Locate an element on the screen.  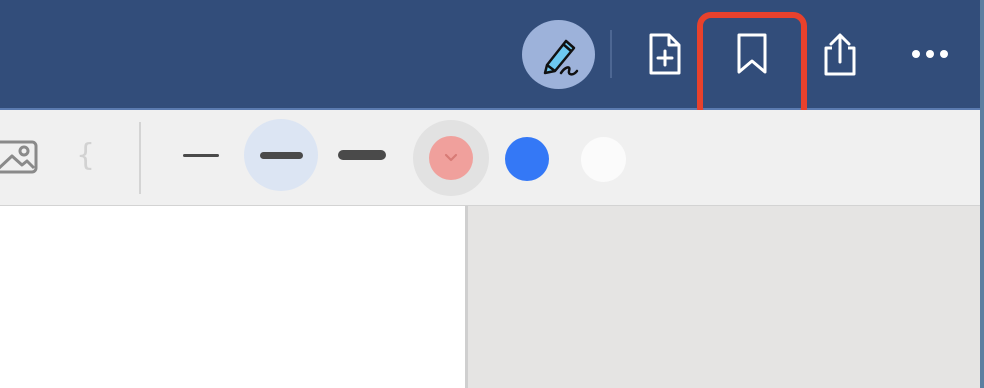
signature-button is located at coordinates (558, 54).